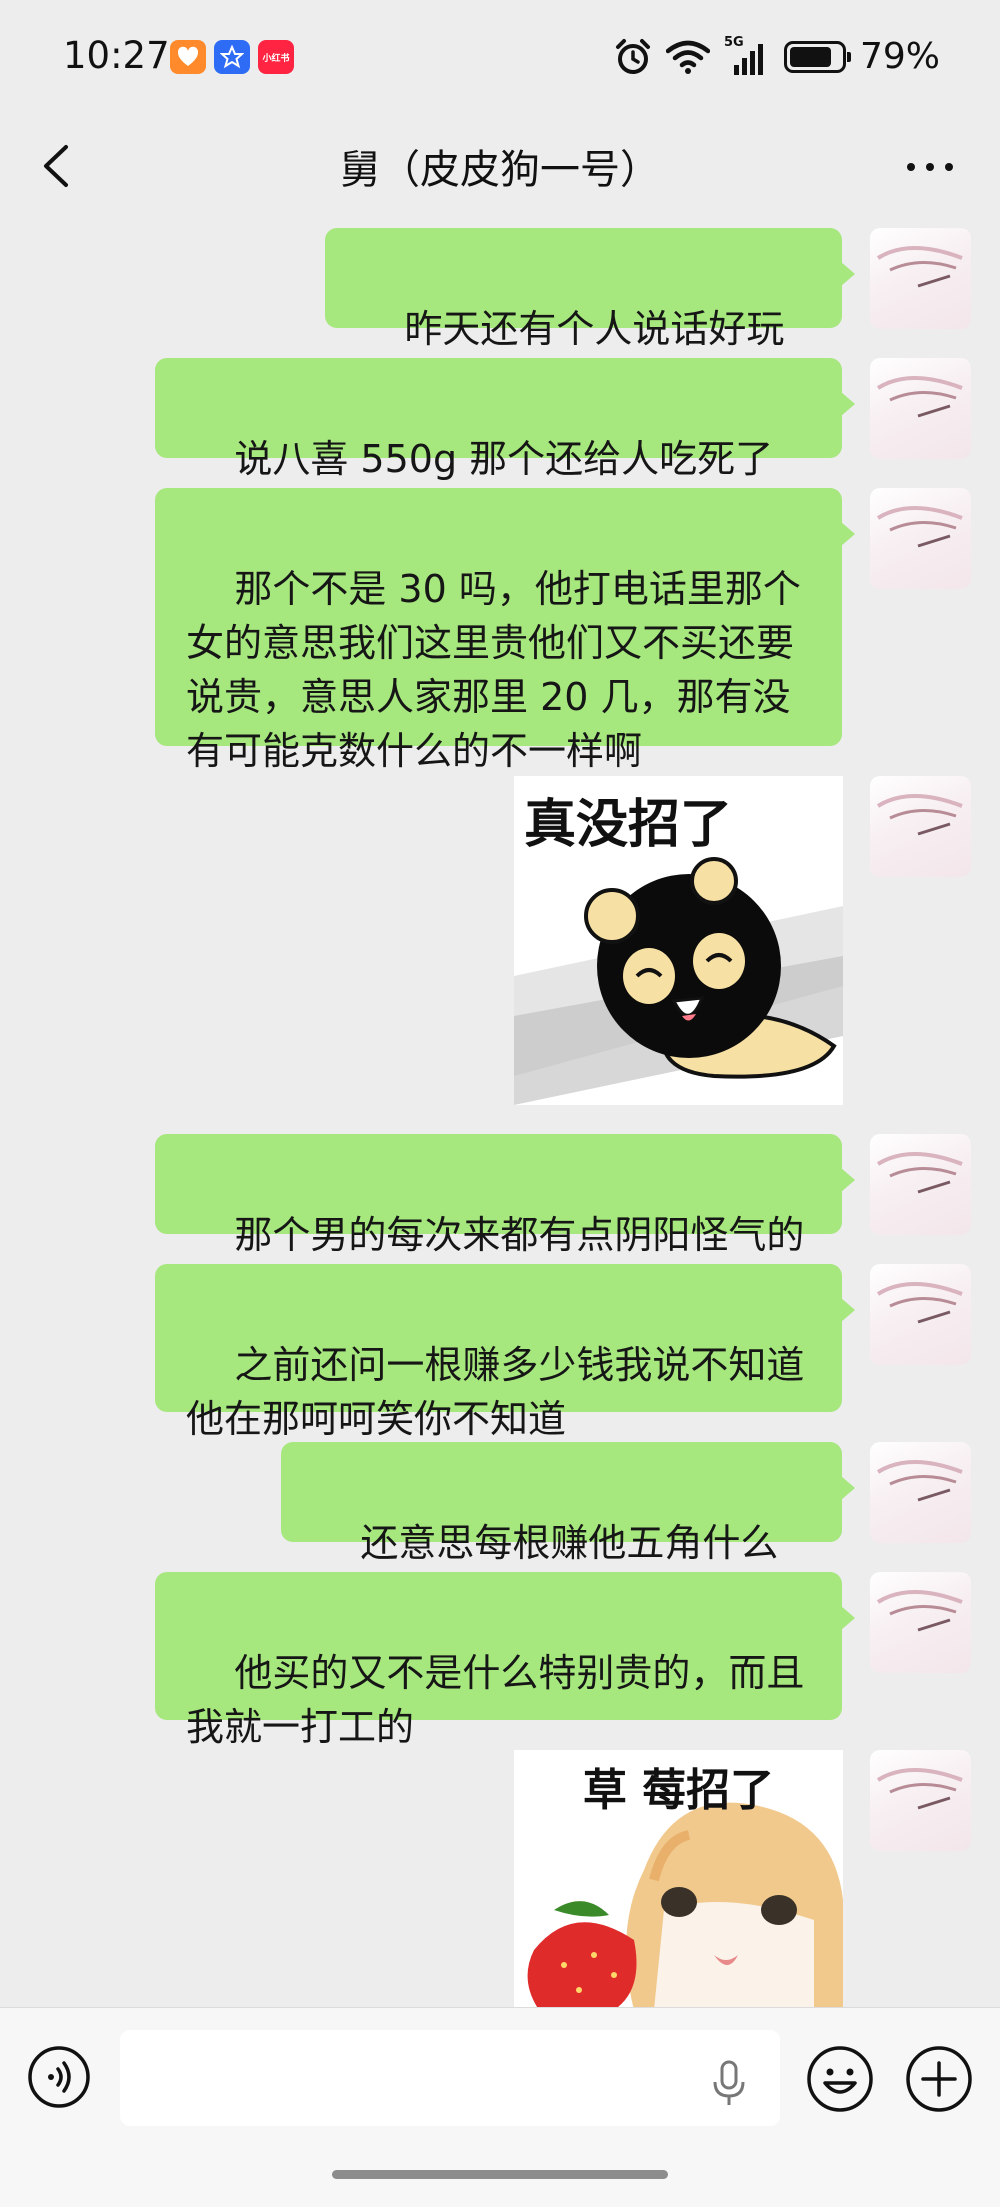  Describe the element at coordinates (678, 1878) in the screenshot. I see `sticker-message: 草 莓招了` at that location.